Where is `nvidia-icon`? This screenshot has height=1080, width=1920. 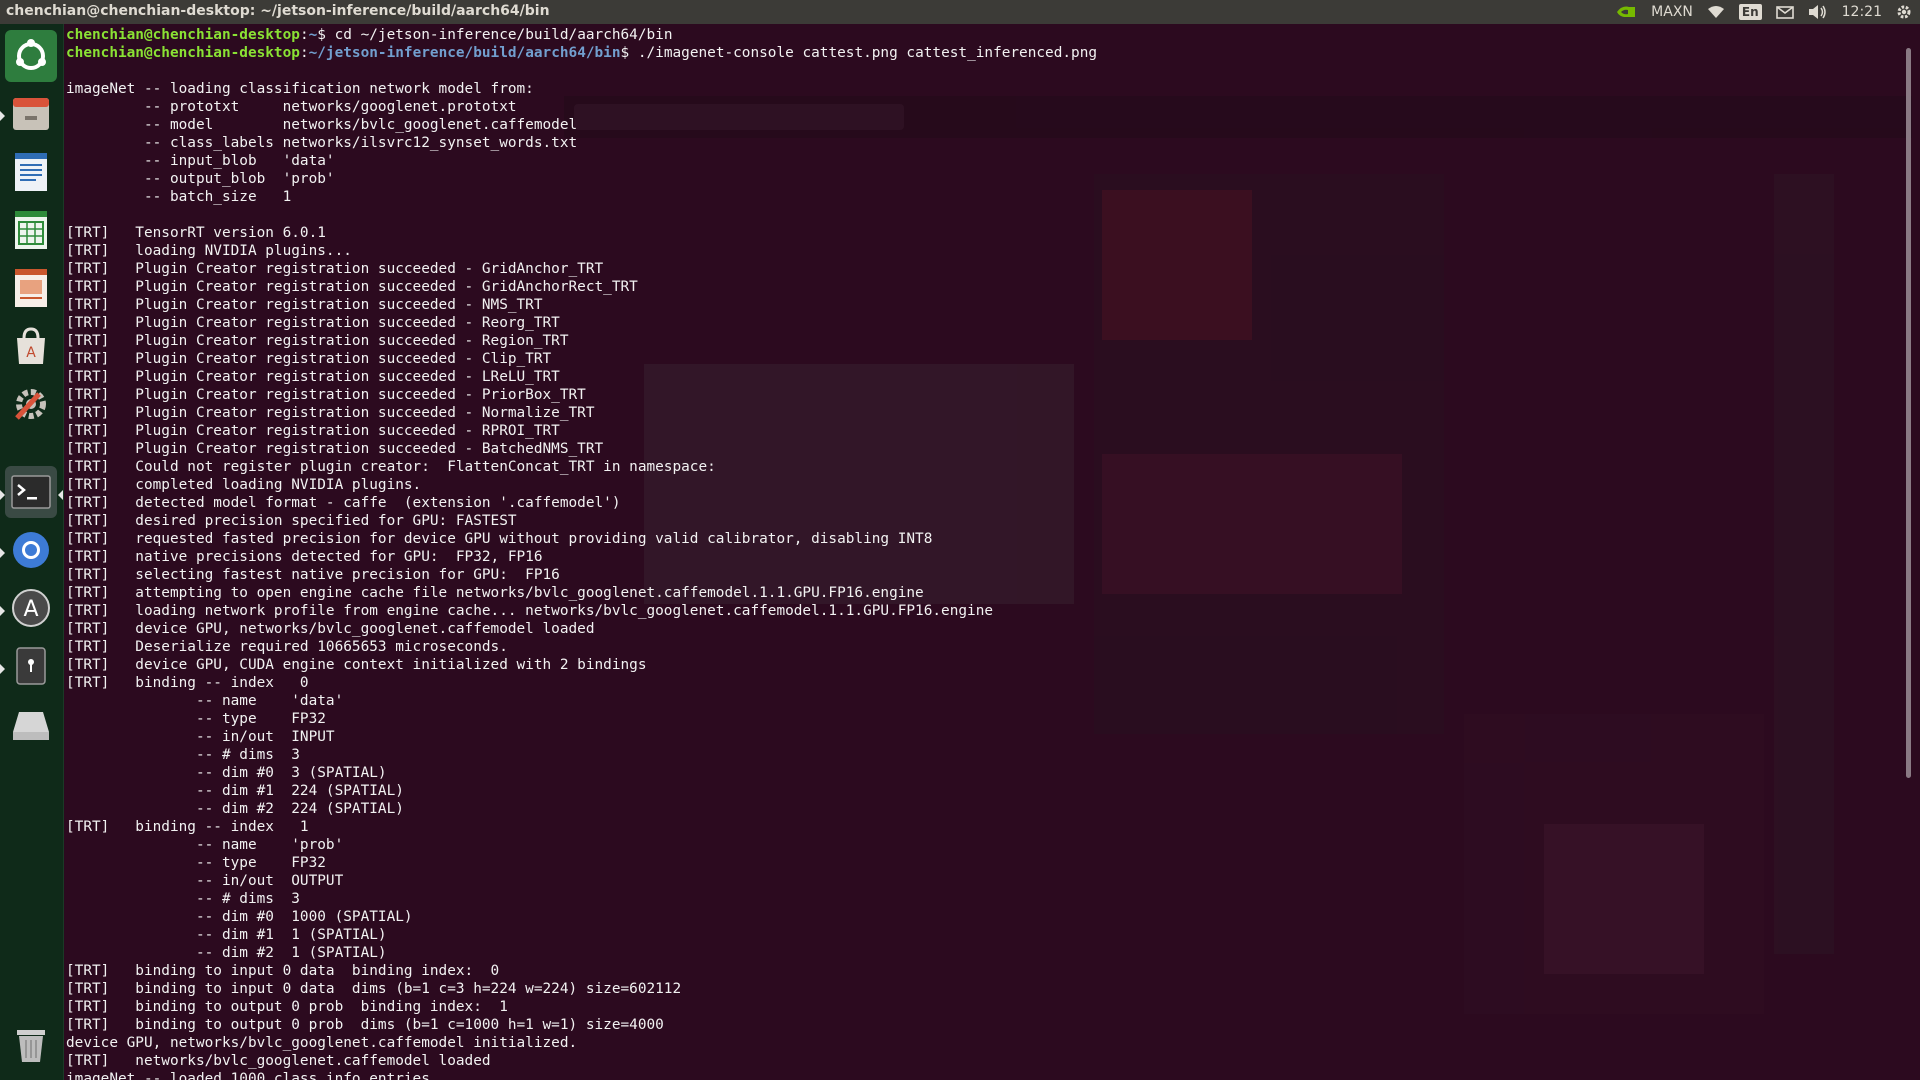 nvidia-icon is located at coordinates (1626, 12).